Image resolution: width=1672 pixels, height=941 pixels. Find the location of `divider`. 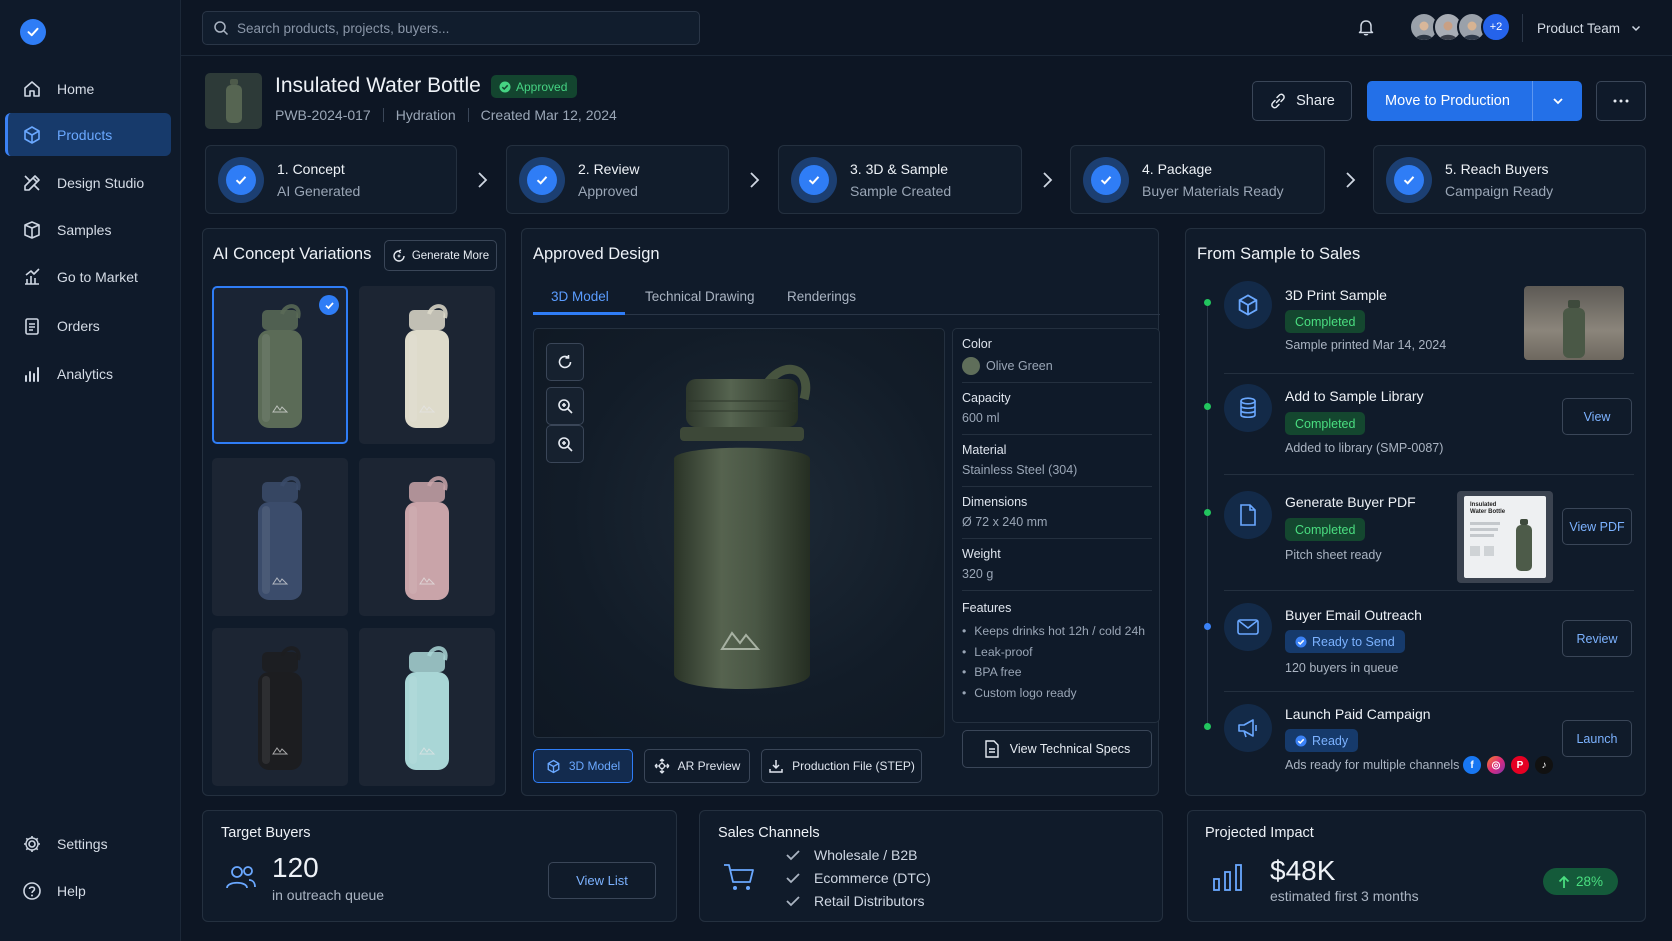

divider is located at coordinates (1429, 590).